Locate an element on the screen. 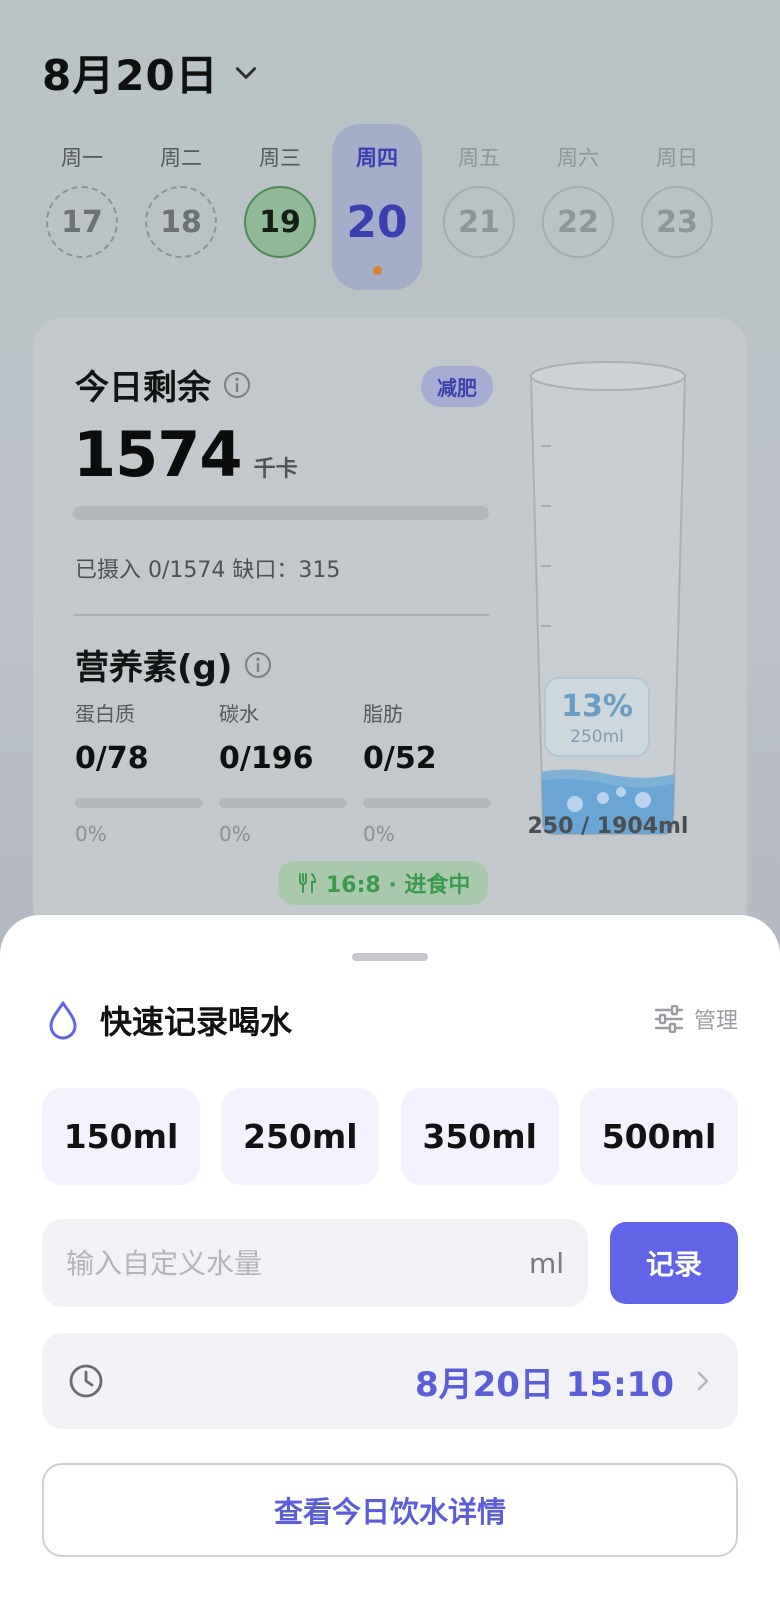 The height and width of the screenshot is (1611, 780). custom-unit: ml is located at coordinates (546, 1263).